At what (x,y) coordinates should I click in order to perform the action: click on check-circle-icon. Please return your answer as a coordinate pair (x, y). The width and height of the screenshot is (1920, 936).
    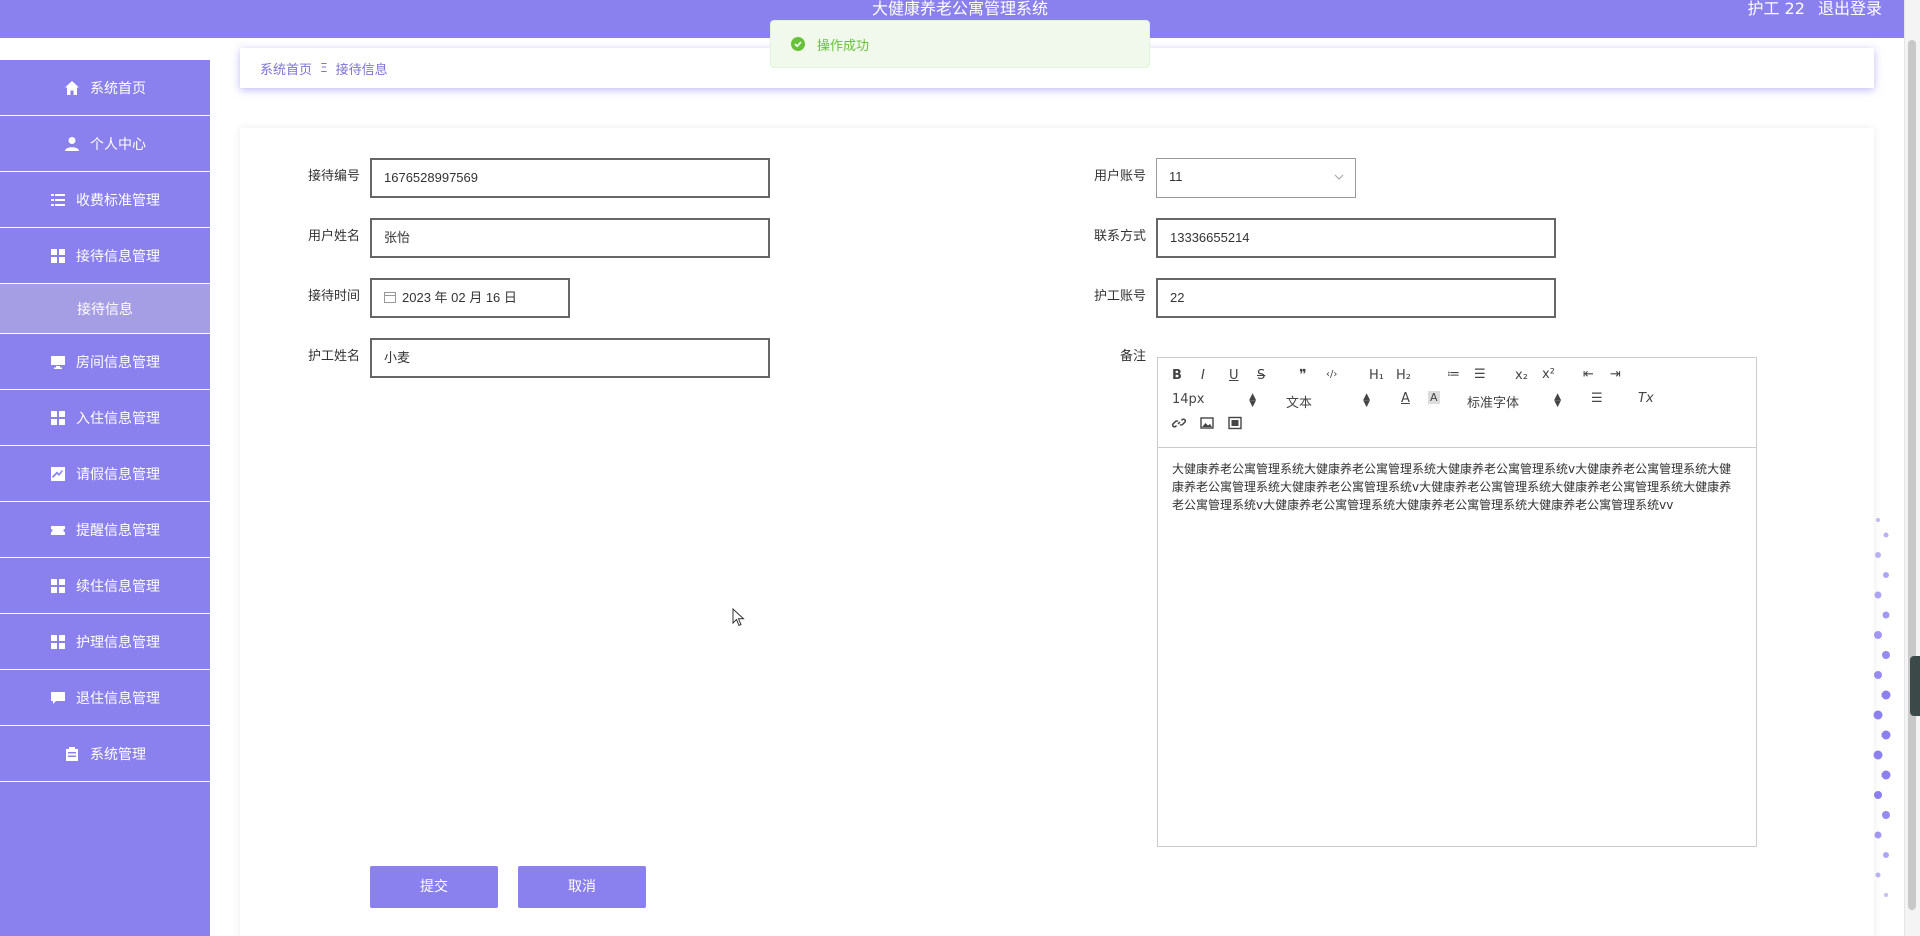
    Looking at the image, I should click on (798, 44).